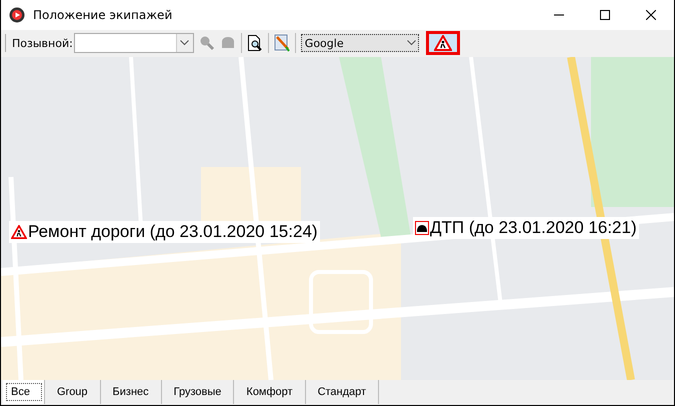 The height and width of the screenshot is (406, 675). I want to click on callsign-combobox, so click(134, 43).